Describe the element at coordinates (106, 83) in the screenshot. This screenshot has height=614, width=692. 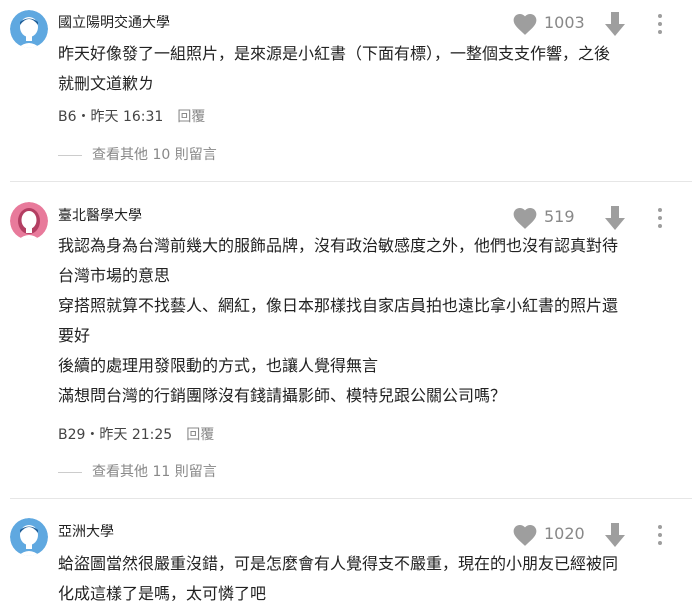
I see `comment-line: 就刪文道歉ㄌ` at that location.